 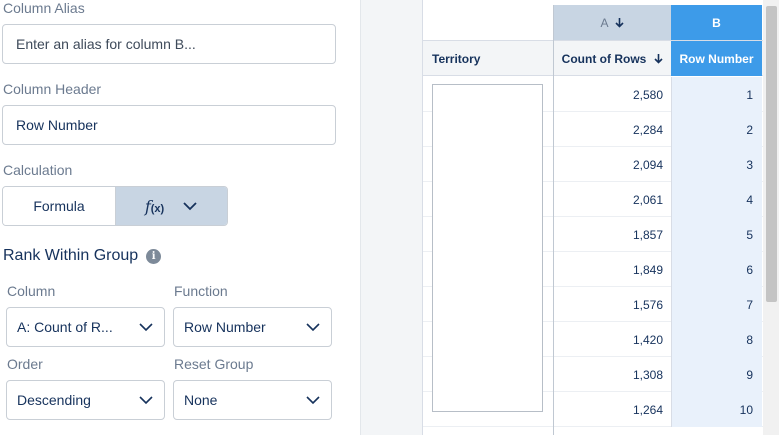 I want to click on rank-within-group-title: Rank Within Group i, so click(x=82, y=256).